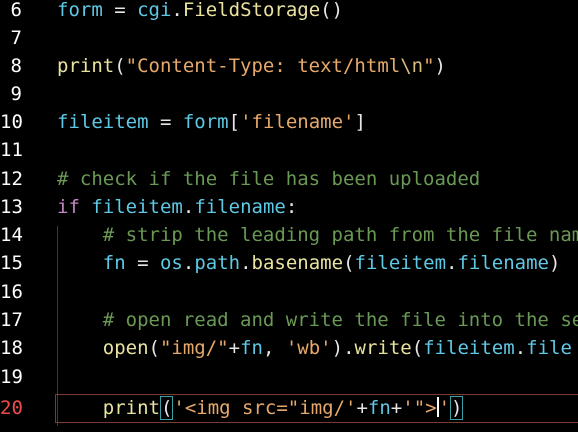 The image size is (578, 432). I want to click on line-number: 7, so click(16, 38).